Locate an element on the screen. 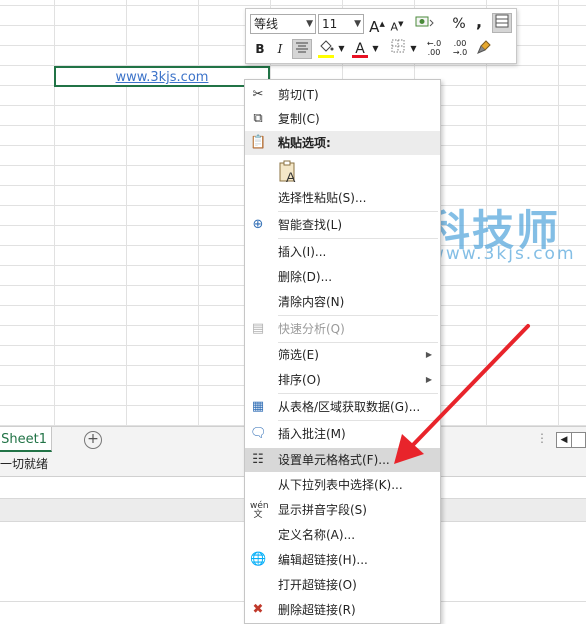 The height and width of the screenshot is (624, 586). phonetic-icon: wén 文 is located at coordinates (259, 510).